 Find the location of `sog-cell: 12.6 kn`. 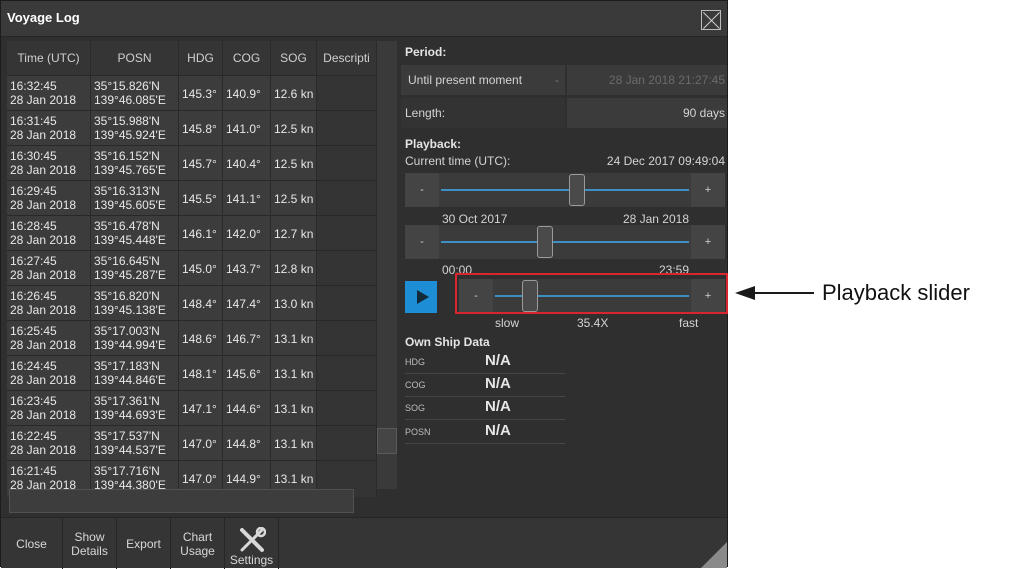

sog-cell: 12.6 kn is located at coordinates (294, 94).